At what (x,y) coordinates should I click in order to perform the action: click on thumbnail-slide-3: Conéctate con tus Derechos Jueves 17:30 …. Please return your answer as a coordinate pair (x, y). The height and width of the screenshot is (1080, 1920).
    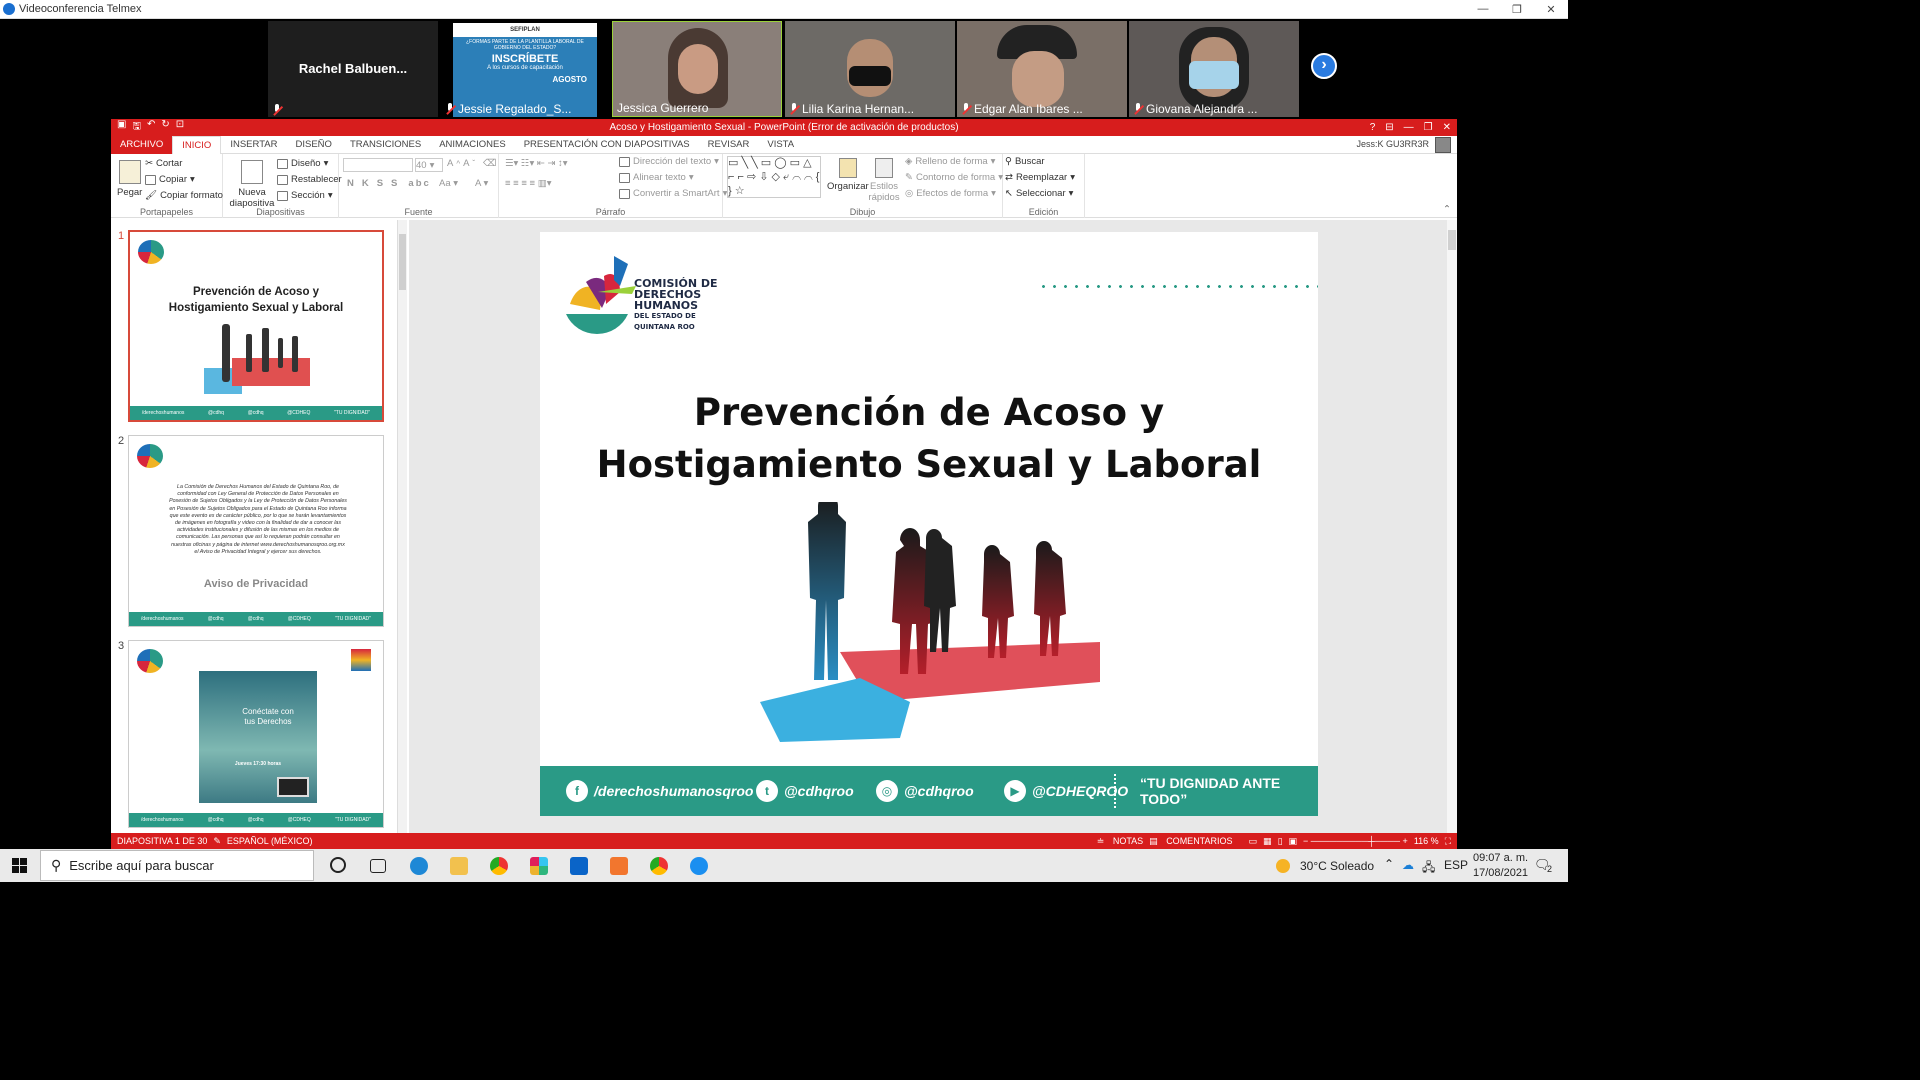
    Looking at the image, I should click on (256, 734).